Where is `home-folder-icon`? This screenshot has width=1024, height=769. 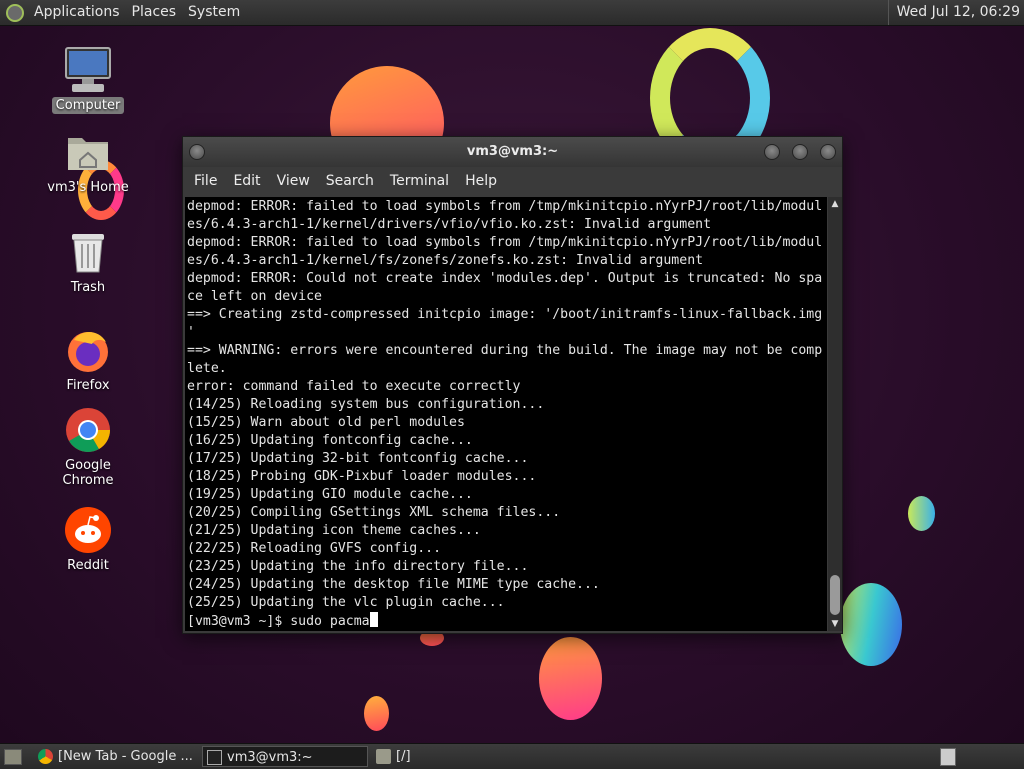
home-folder-icon is located at coordinates (88, 152).